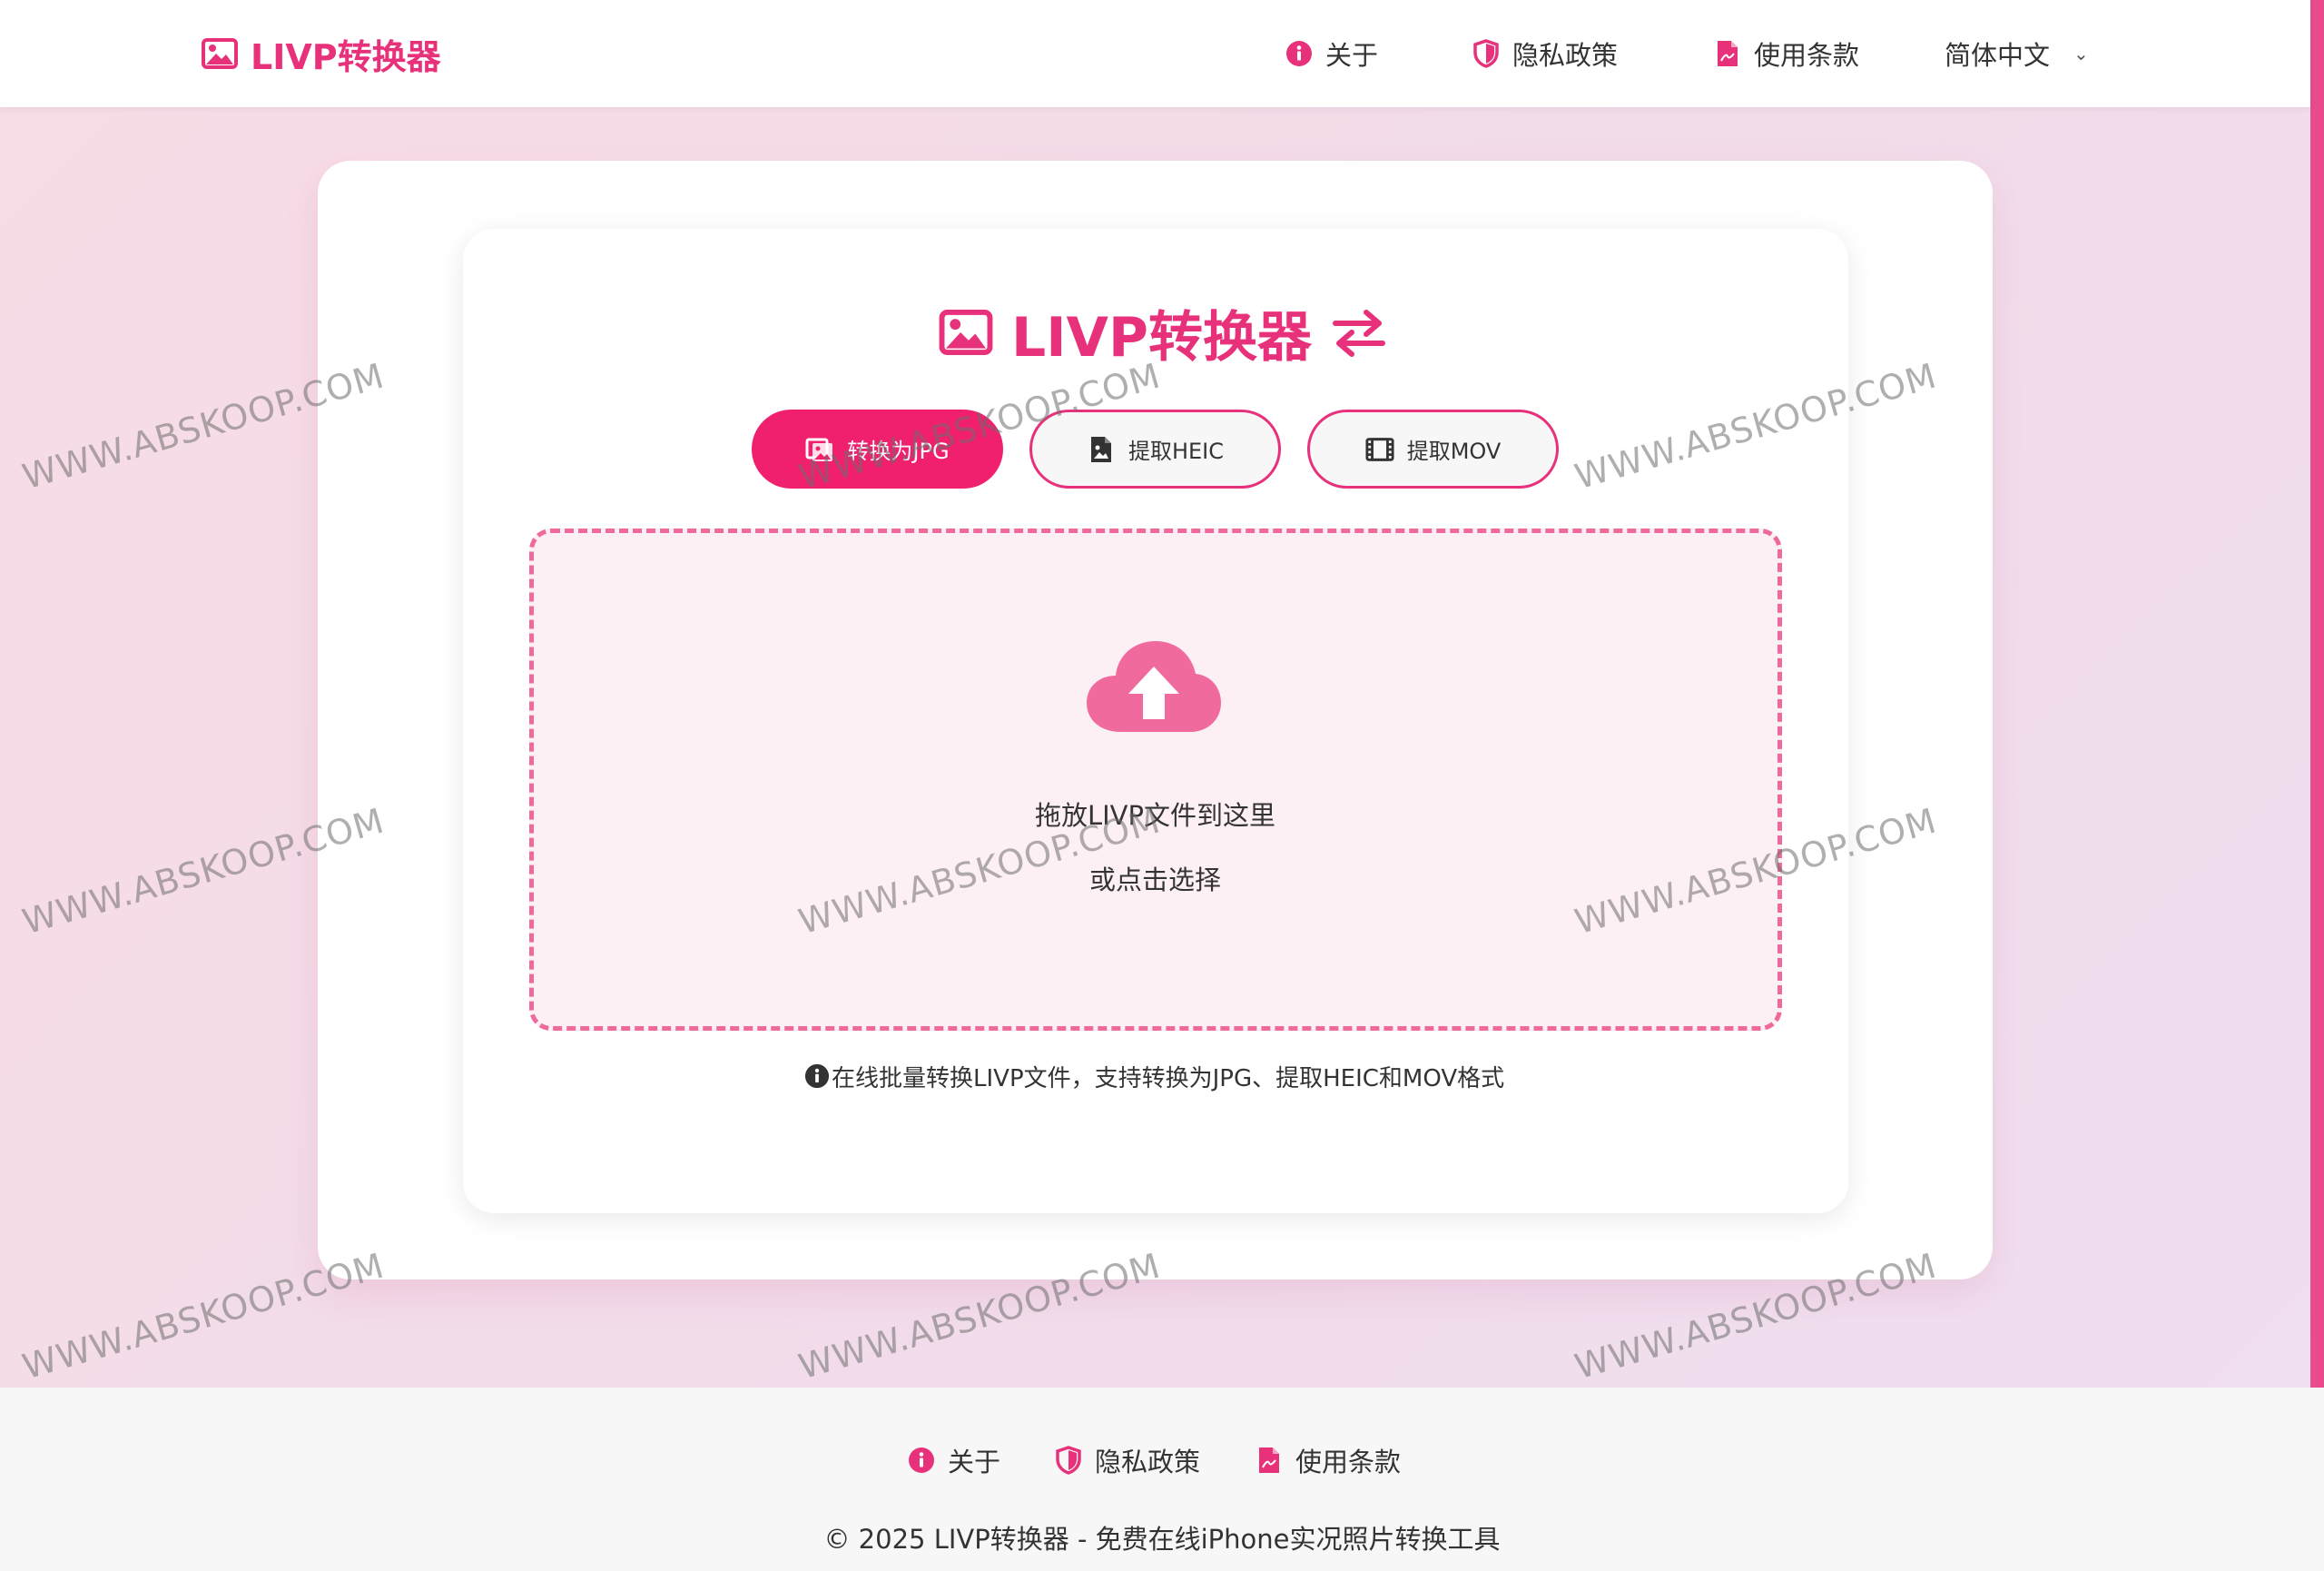  I want to click on copyright-text: © 2025 LIVP转换器 - 免费在线iPhone实况照片转换工具, so click(1162, 1539).